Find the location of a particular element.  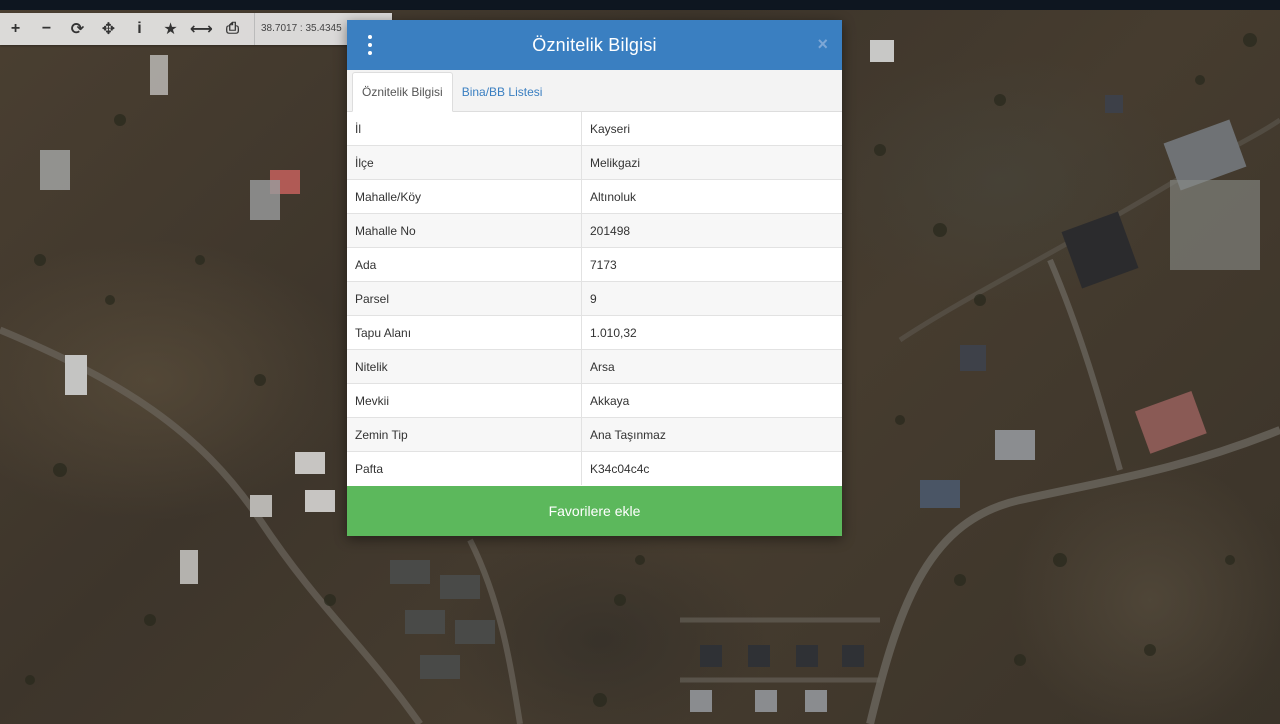

table-row: Mahalle No 201498 is located at coordinates (594, 230).